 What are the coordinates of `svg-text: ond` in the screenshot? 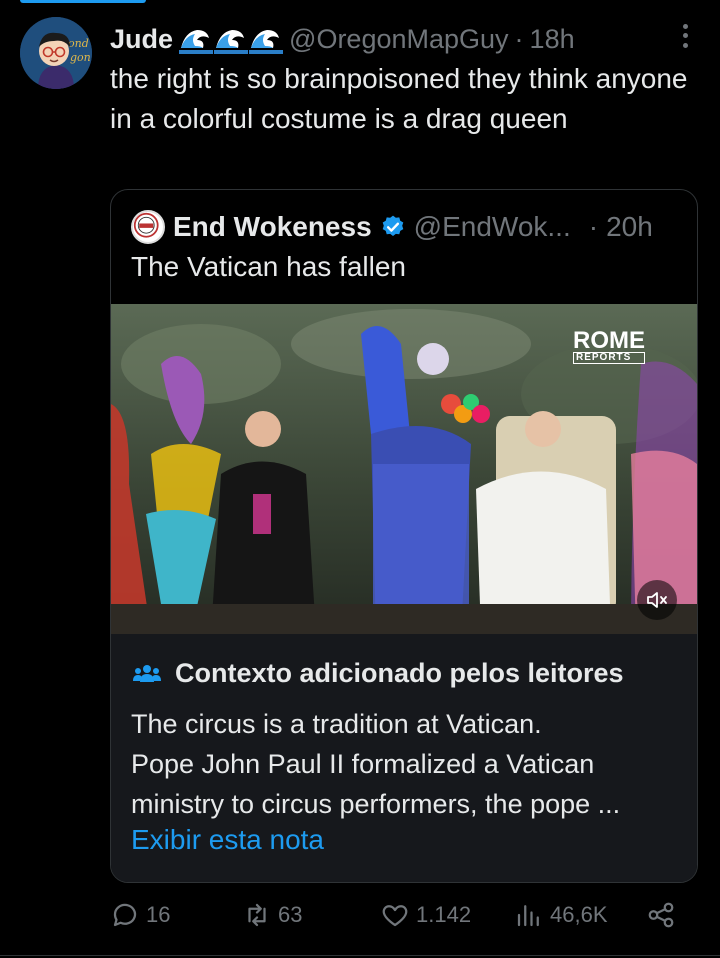 It's located at (78, 43).